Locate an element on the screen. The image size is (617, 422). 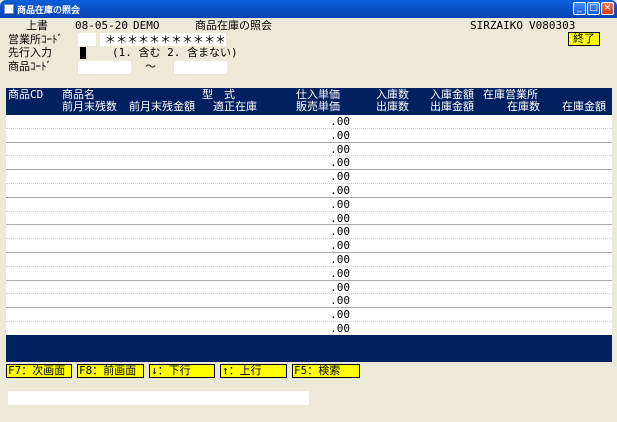
product-code-from-input is located at coordinates (104, 67).